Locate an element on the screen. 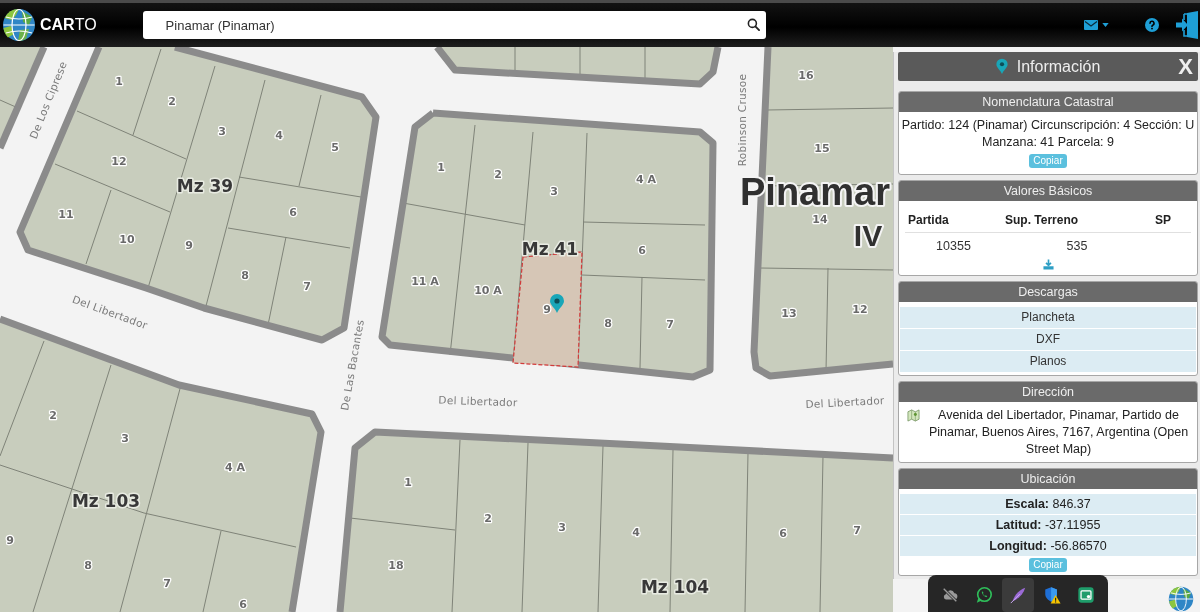 The image size is (1200, 612). search-icon is located at coordinates (753, 24).